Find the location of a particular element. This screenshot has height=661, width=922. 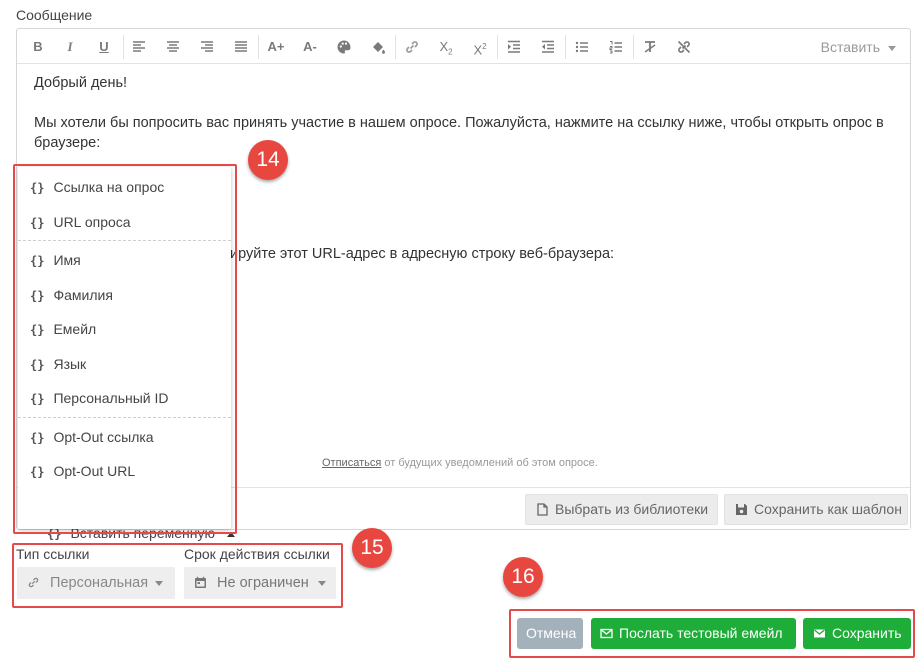

insert-dropdown-label: Вставить is located at coordinates (850, 47).